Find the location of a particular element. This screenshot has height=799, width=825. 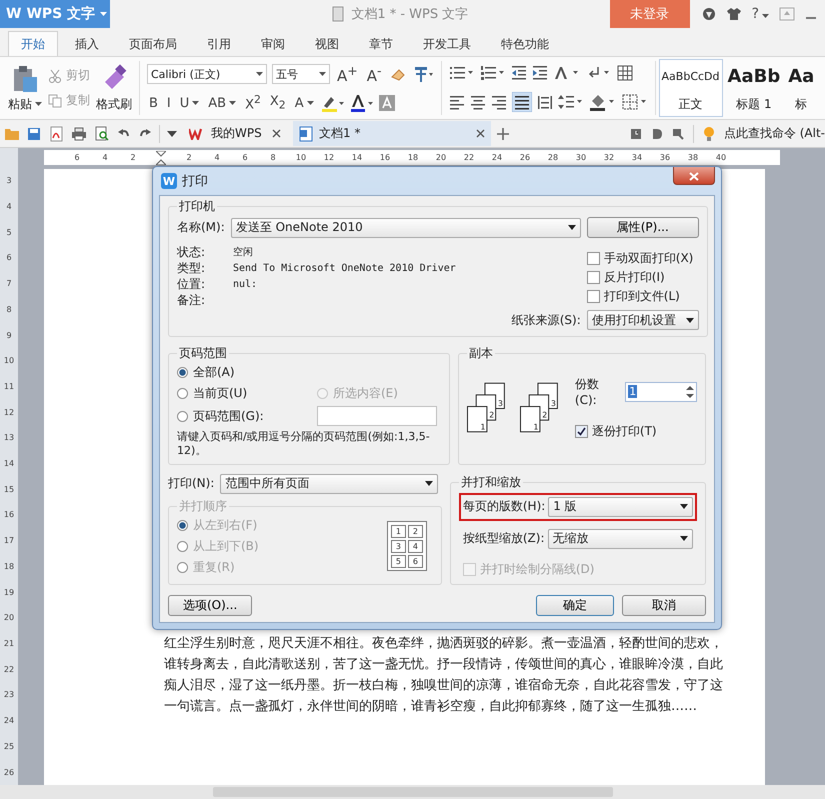

command-search-hint: 点此查找命令 (Alt- is located at coordinates (774, 133).